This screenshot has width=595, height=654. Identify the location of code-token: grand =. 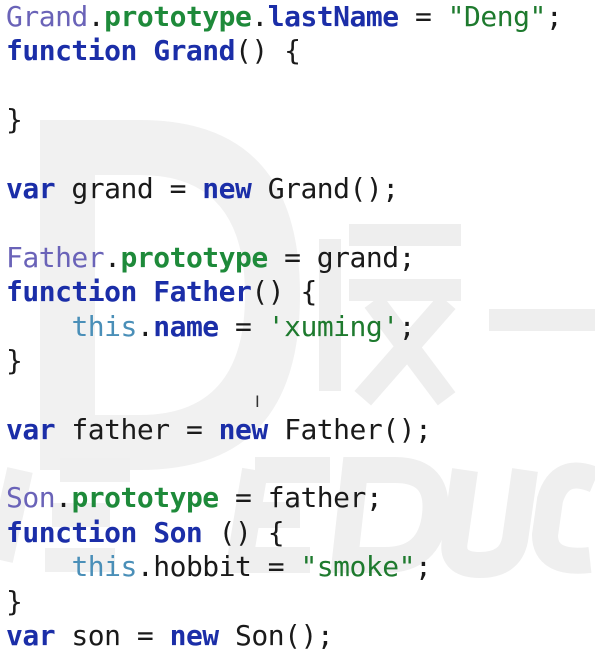
(129, 188).